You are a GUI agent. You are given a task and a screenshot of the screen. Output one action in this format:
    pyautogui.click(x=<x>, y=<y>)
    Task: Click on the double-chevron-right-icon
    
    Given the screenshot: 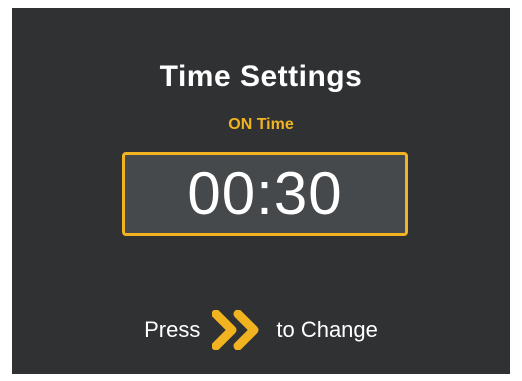 What is the action you would take?
    pyautogui.click(x=235, y=330)
    